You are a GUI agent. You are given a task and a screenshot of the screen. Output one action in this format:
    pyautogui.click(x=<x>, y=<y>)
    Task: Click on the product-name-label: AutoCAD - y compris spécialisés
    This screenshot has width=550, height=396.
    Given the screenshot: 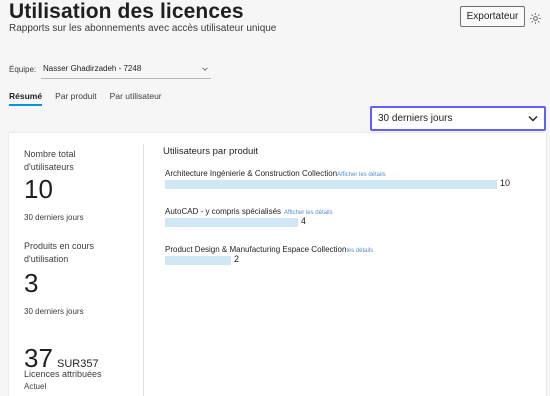 What is the action you would take?
    pyautogui.click(x=223, y=211)
    